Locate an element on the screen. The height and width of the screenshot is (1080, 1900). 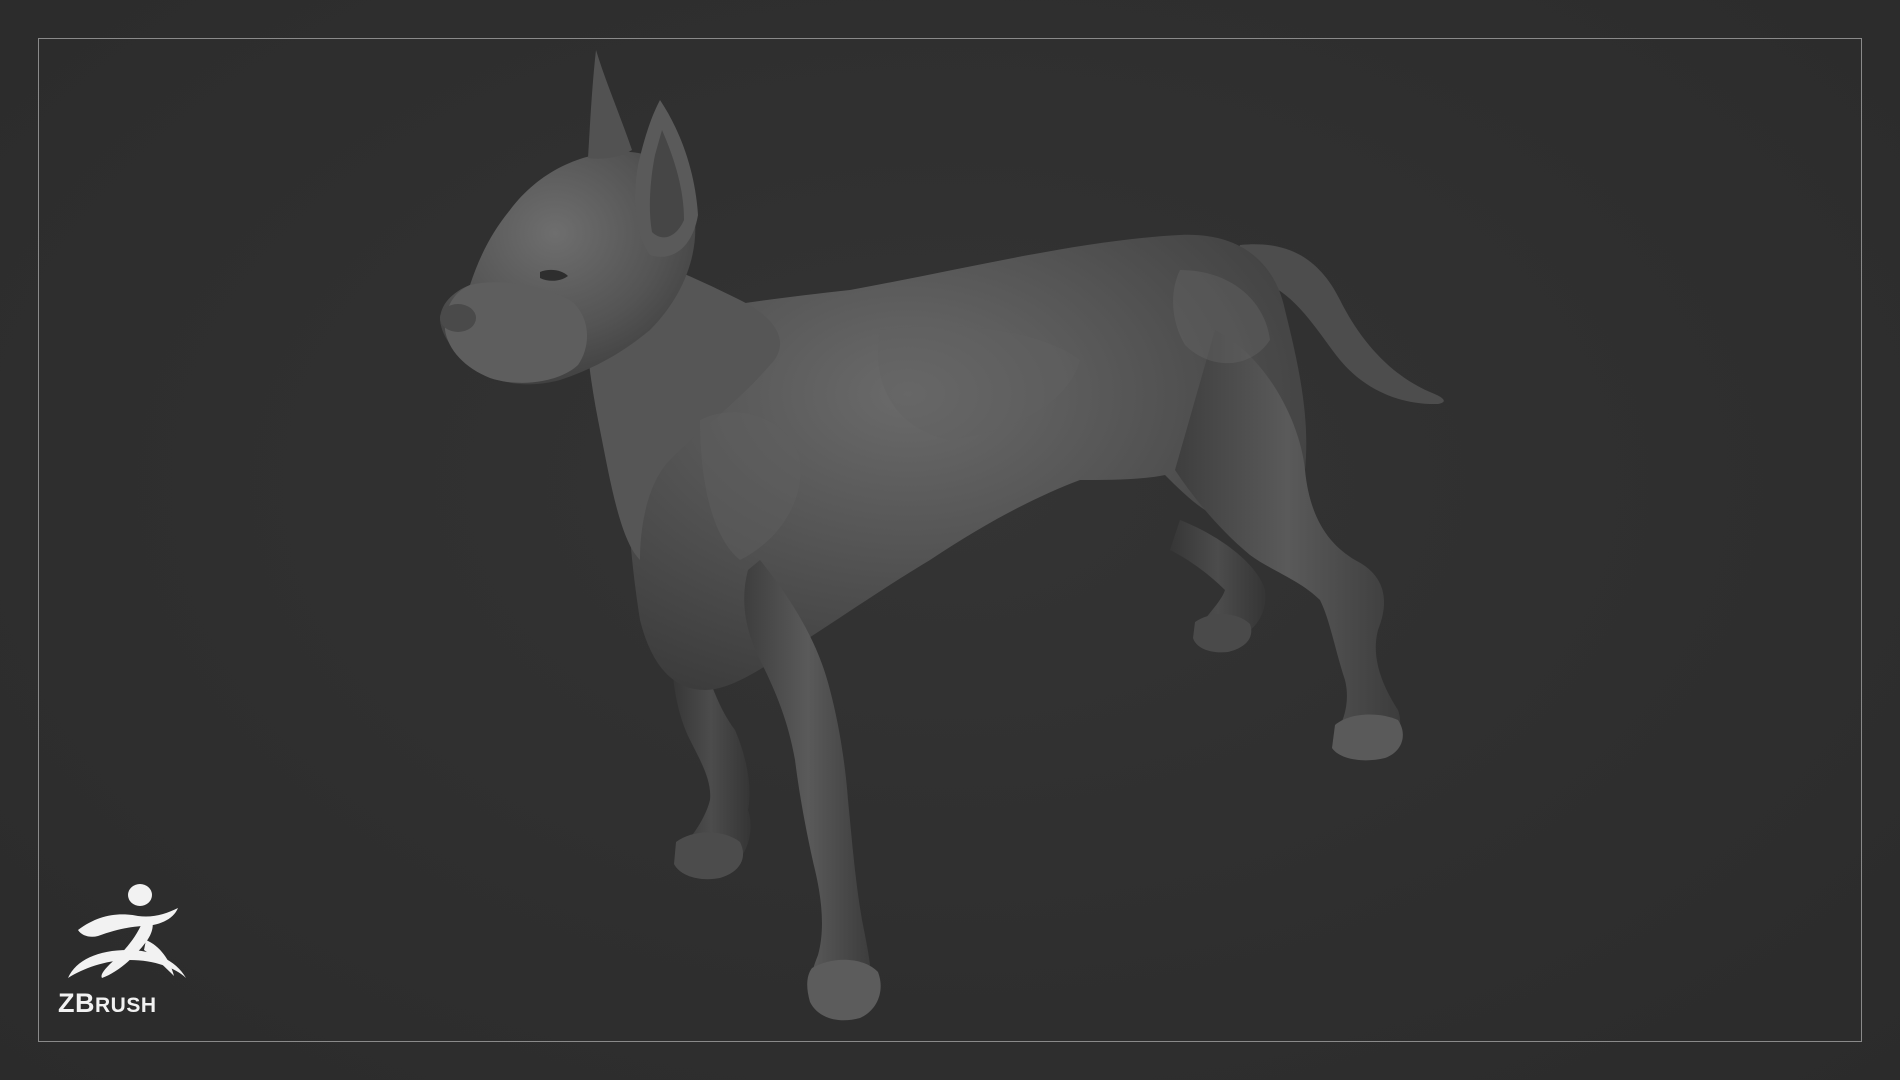
far-hind-paw is located at coordinates (1222, 633).